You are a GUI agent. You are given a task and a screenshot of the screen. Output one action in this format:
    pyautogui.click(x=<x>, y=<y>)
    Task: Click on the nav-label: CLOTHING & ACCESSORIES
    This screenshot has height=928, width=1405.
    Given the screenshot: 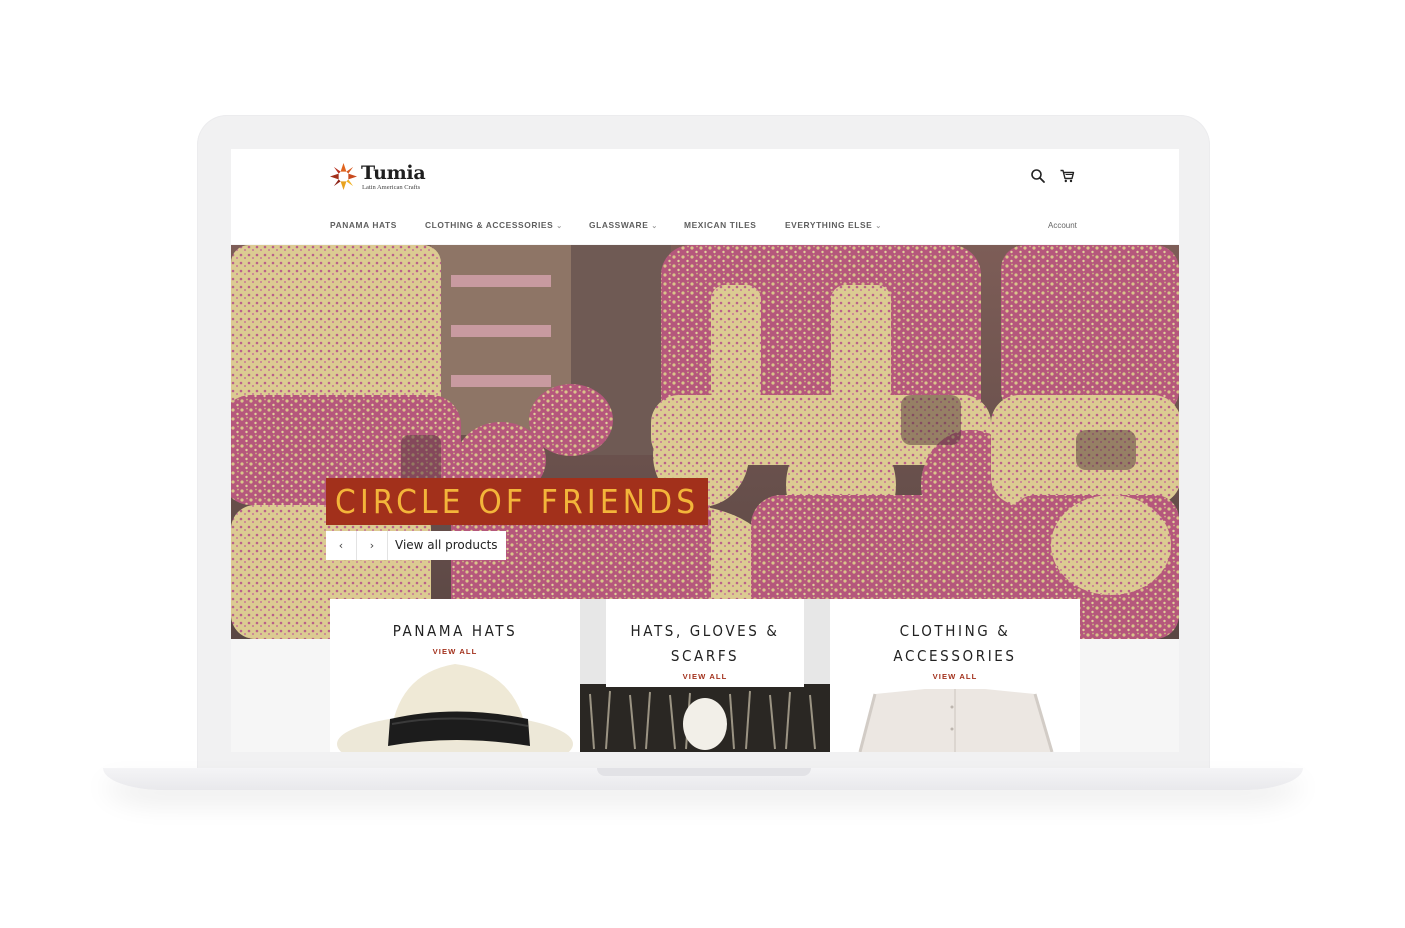 What is the action you would take?
    pyautogui.click(x=489, y=225)
    